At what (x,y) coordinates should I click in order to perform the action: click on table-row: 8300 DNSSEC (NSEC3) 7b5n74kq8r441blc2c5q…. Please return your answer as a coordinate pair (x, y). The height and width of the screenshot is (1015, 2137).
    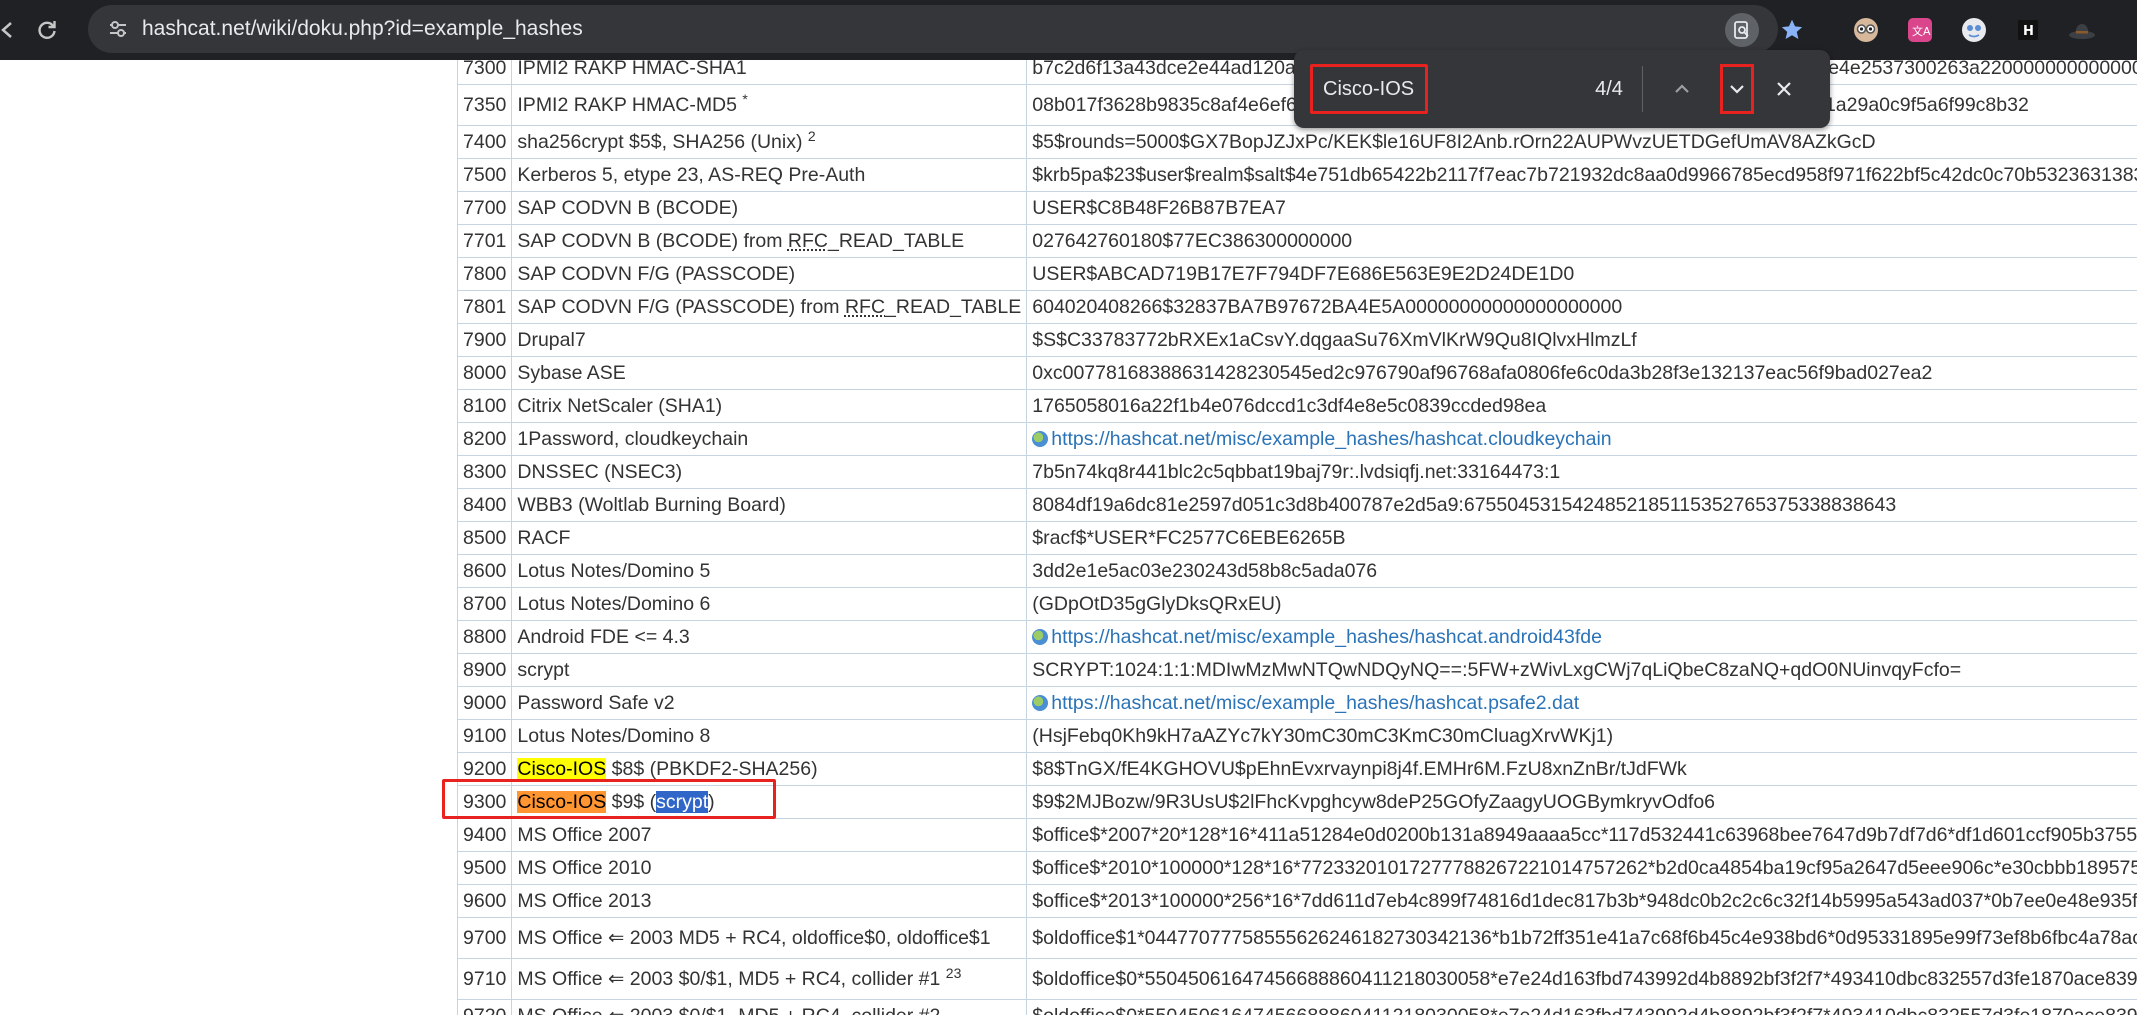
    Looking at the image, I should click on (1296, 472).